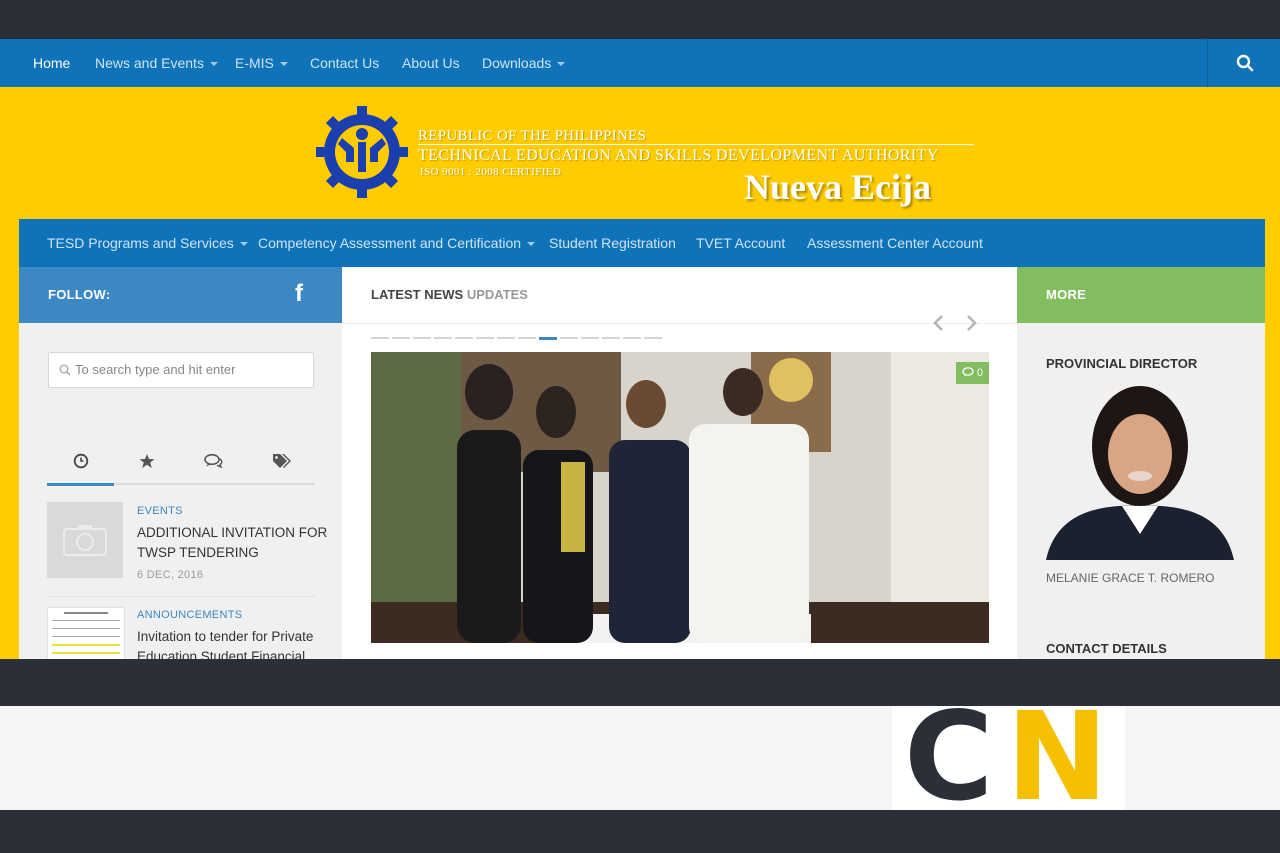  I want to click on tab-recent, so click(80, 464).